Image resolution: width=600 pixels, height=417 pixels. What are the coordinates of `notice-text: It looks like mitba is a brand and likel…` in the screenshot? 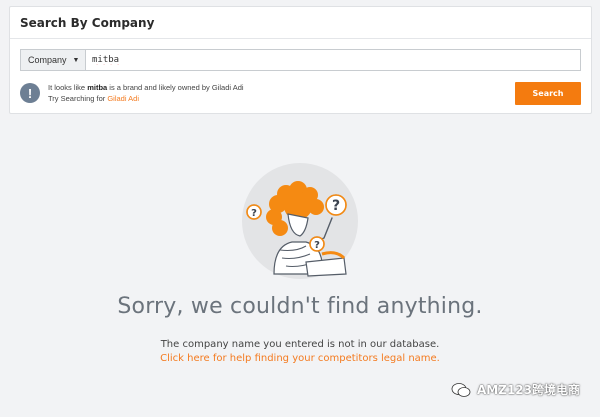 It's located at (146, 93).